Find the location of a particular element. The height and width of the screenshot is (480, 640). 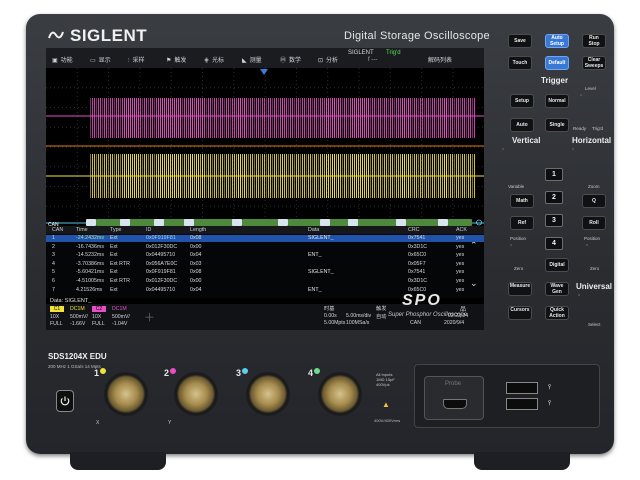

channel-1-button: 1 is located at coordinates (554, 174).